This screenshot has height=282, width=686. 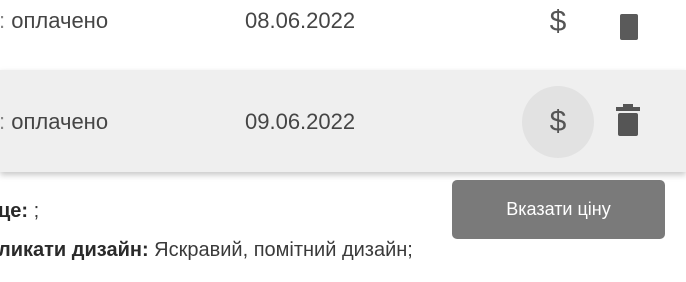 I want to click on date-cell: 09.06.2022, so click(x=300, y=121).